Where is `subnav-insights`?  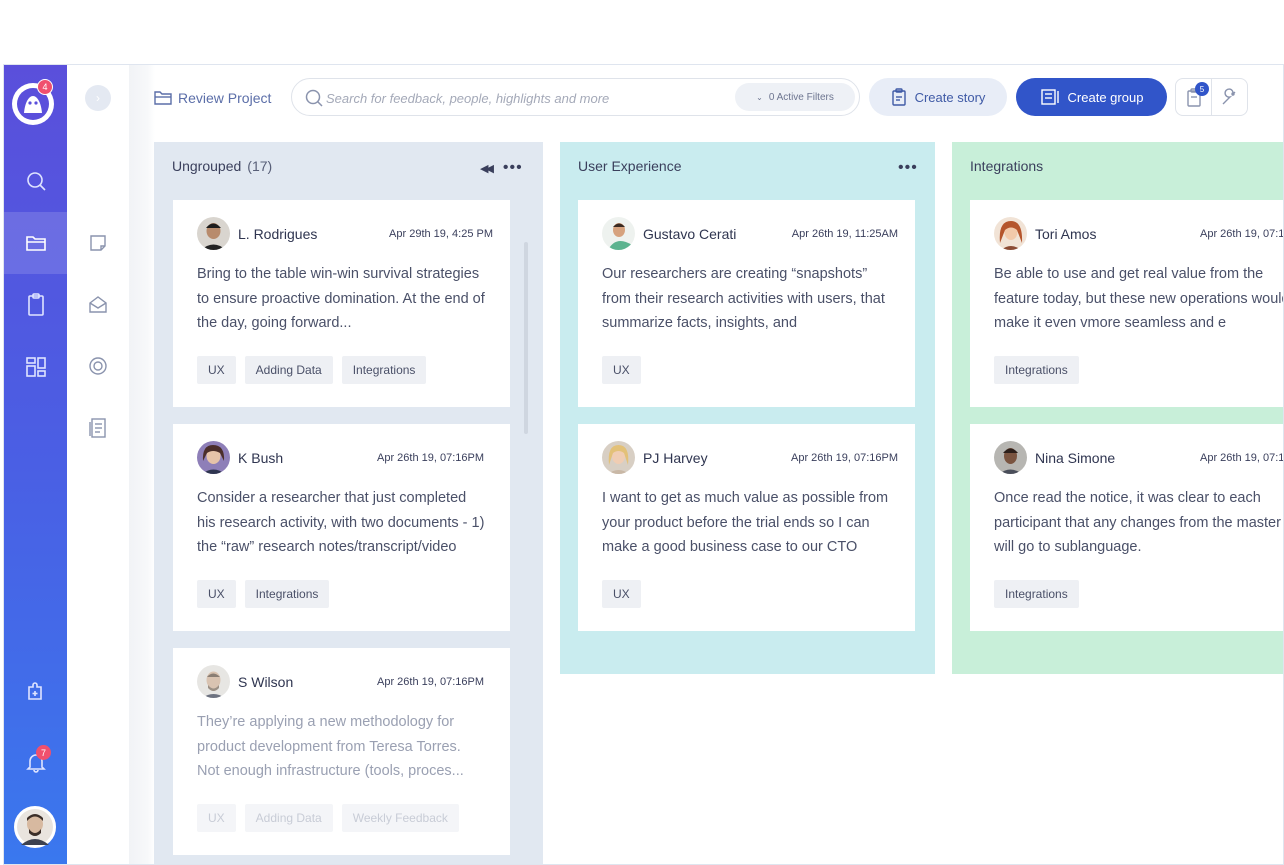 subnav-insights is located at coordinates (98, 366).